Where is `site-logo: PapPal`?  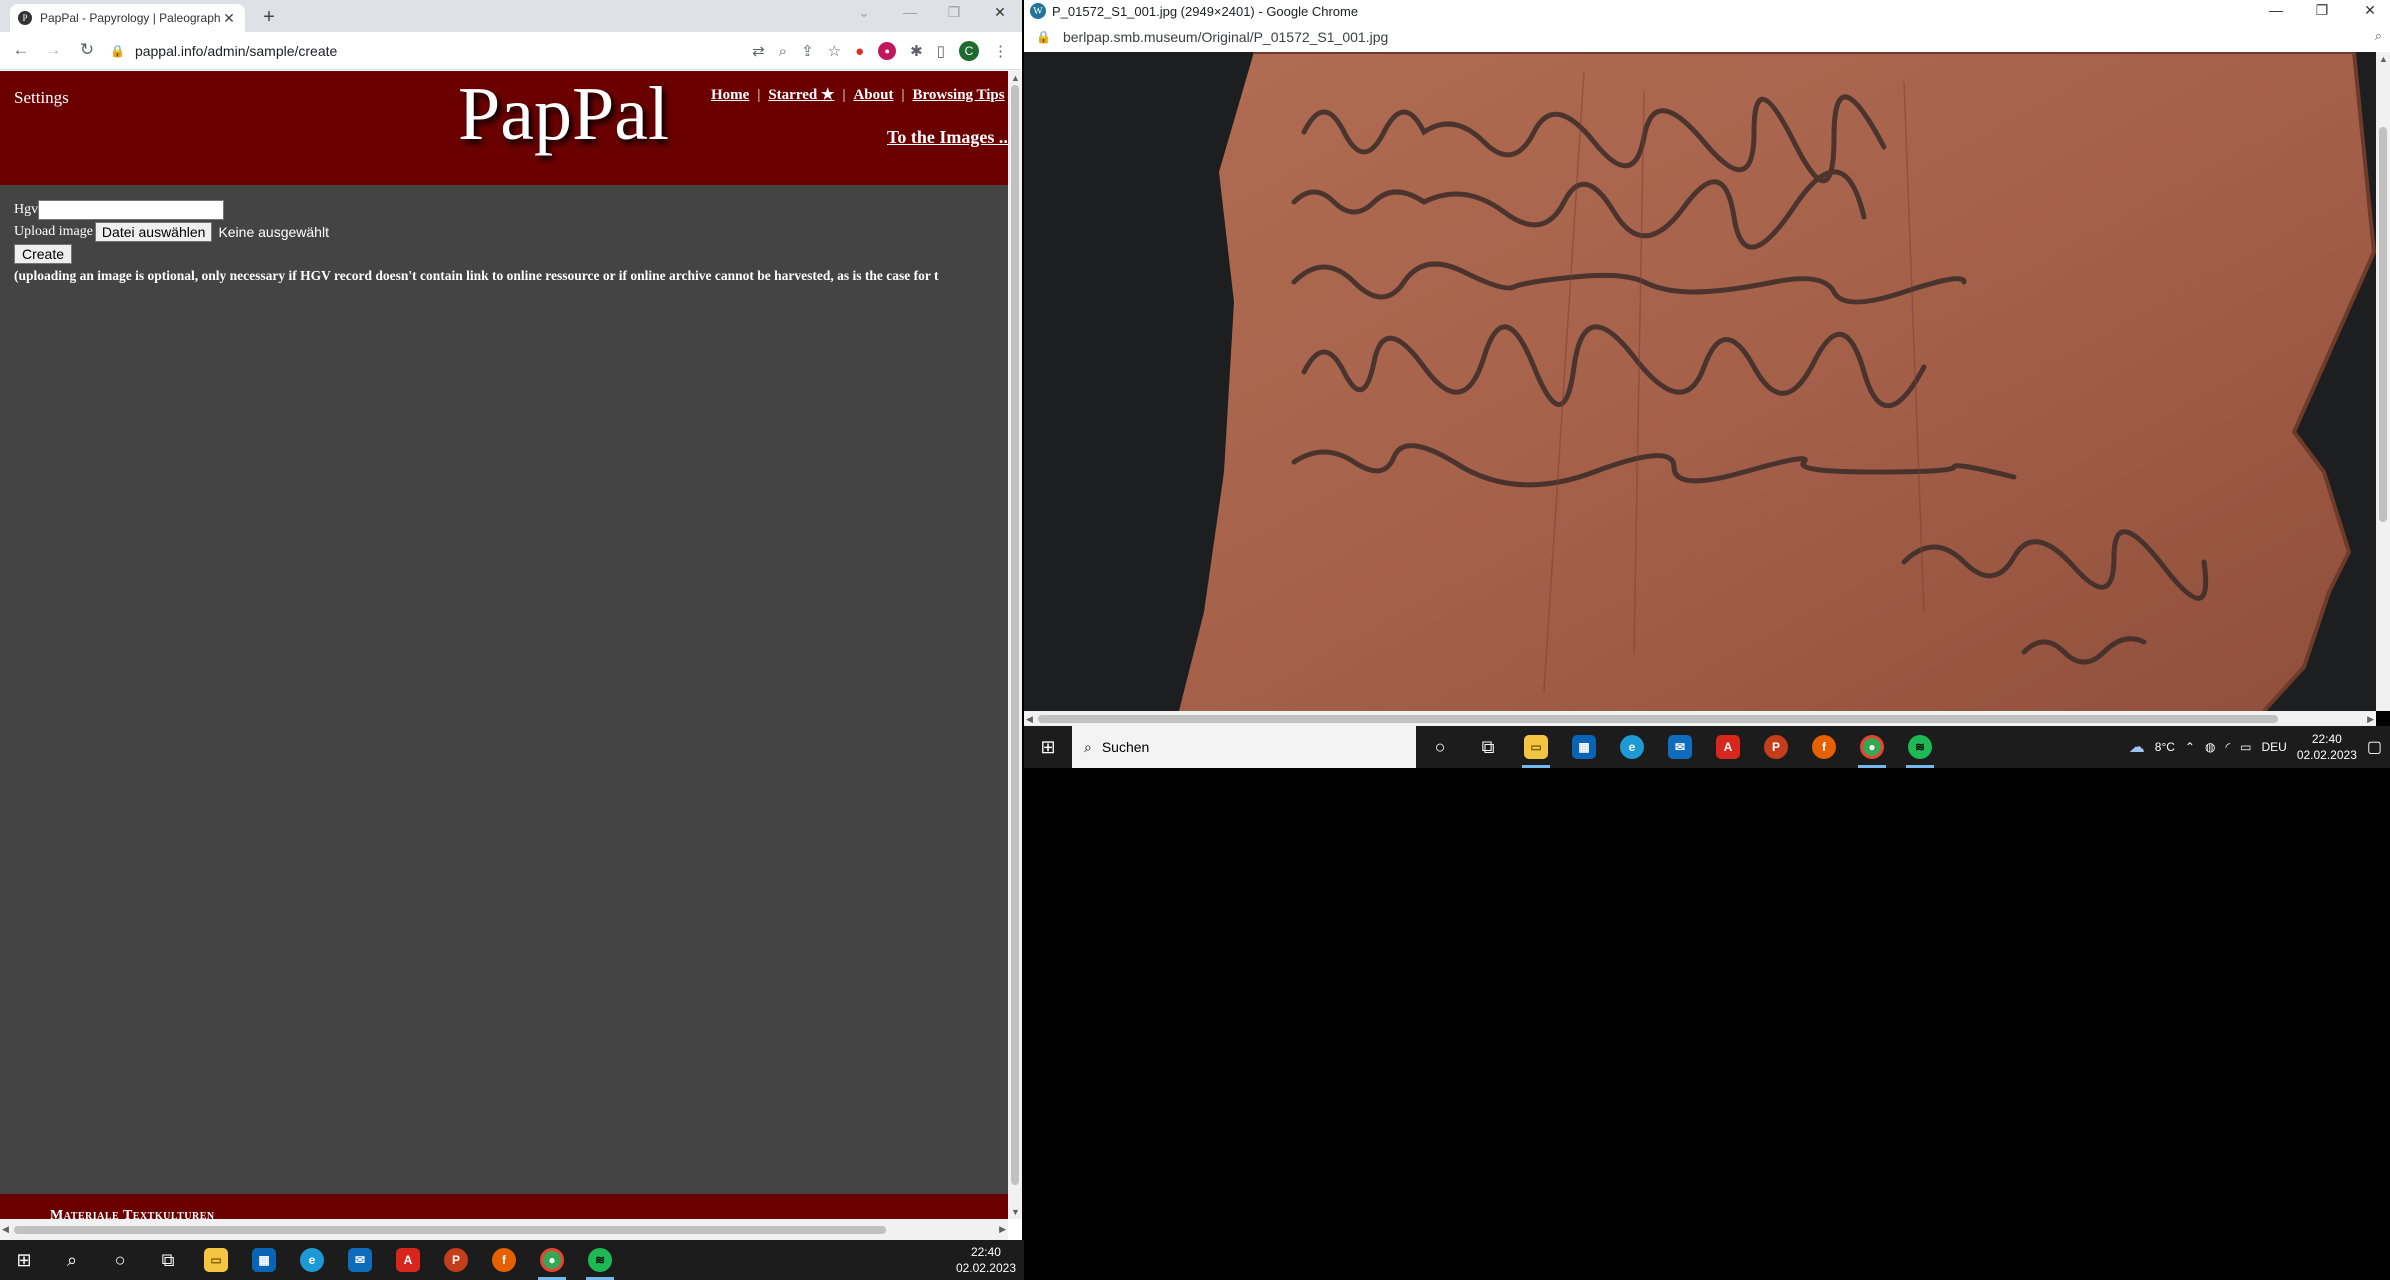
site-logo: PapPal is located at coordinates (563, 114).